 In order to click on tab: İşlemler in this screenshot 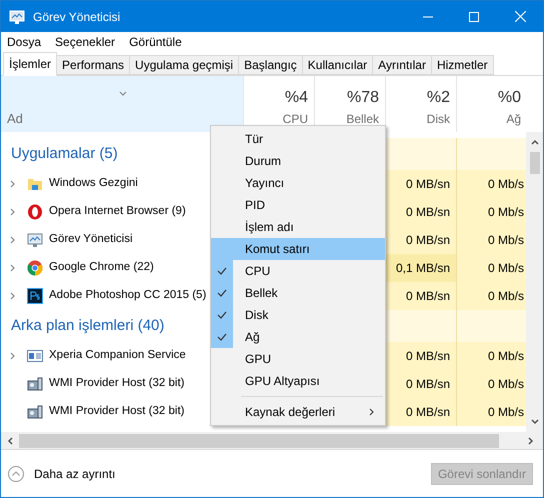, I will do `click(30, 64)`.